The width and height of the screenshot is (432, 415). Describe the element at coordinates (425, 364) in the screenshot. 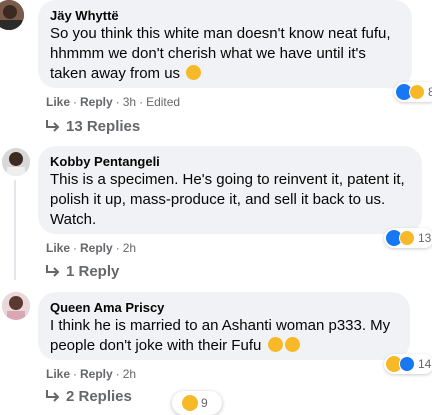

I see `reaction-count: 14` at that location.